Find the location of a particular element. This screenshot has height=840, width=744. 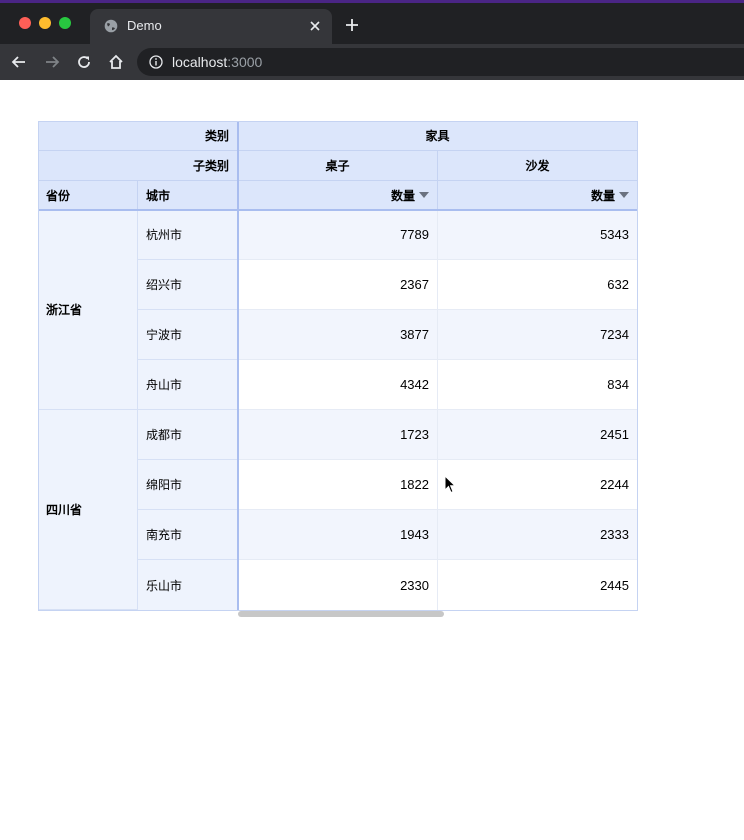

url-text: localhost:3000 is located at coordinates (217, 62).